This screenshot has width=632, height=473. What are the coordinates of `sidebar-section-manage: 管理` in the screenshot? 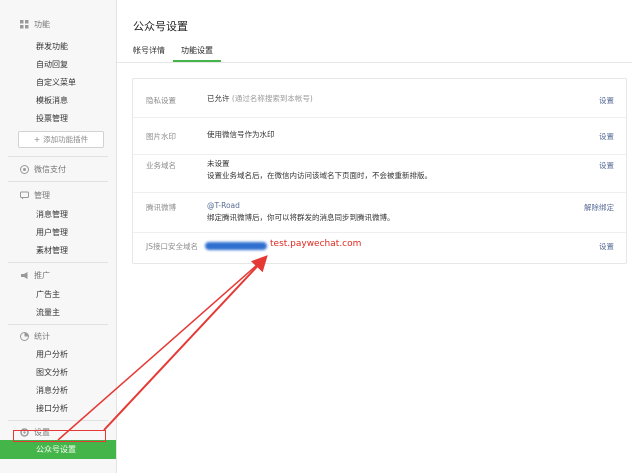 It's located at (35, 195).